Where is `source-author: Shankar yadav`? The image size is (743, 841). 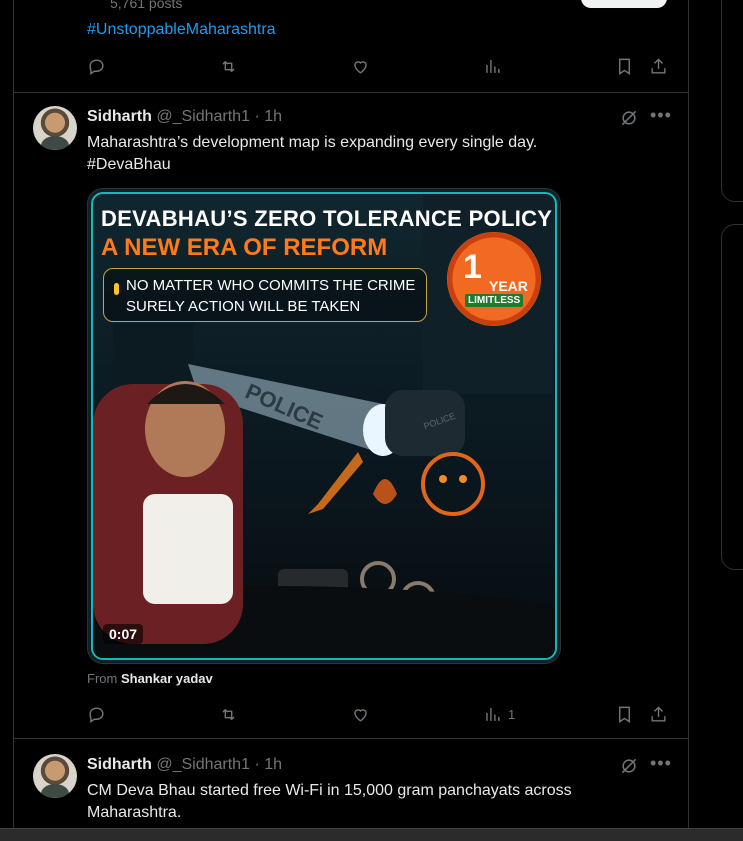 source-author: Shankar yadav is located at coordinates (167, 678).